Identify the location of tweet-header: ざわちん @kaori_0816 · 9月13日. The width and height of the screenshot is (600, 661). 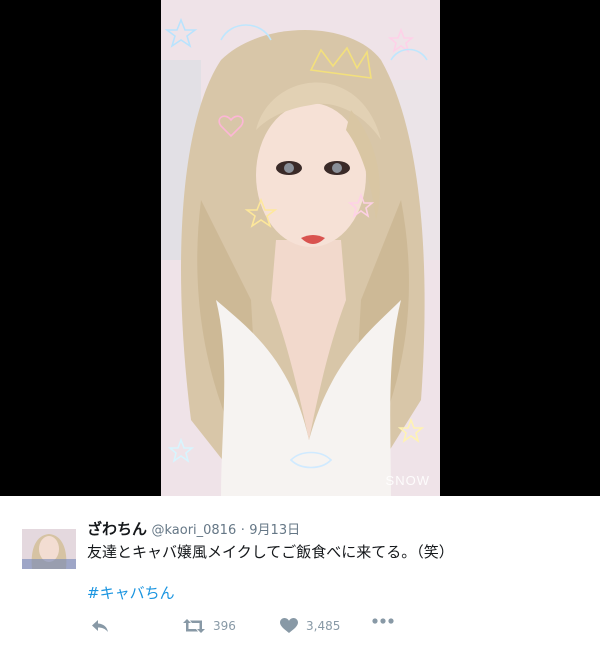
(193, 528).